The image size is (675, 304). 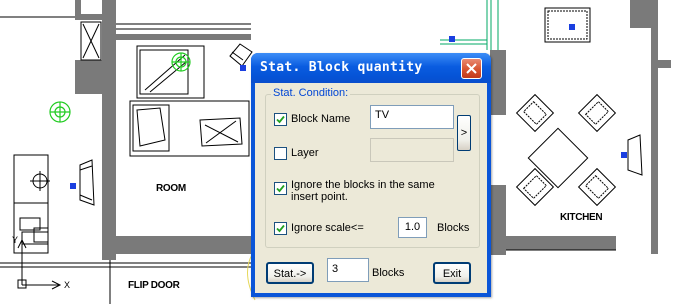 I want to click on ignore-same-point-label-line1: Ignore the blocks in the same, so click(x=363, y=185).